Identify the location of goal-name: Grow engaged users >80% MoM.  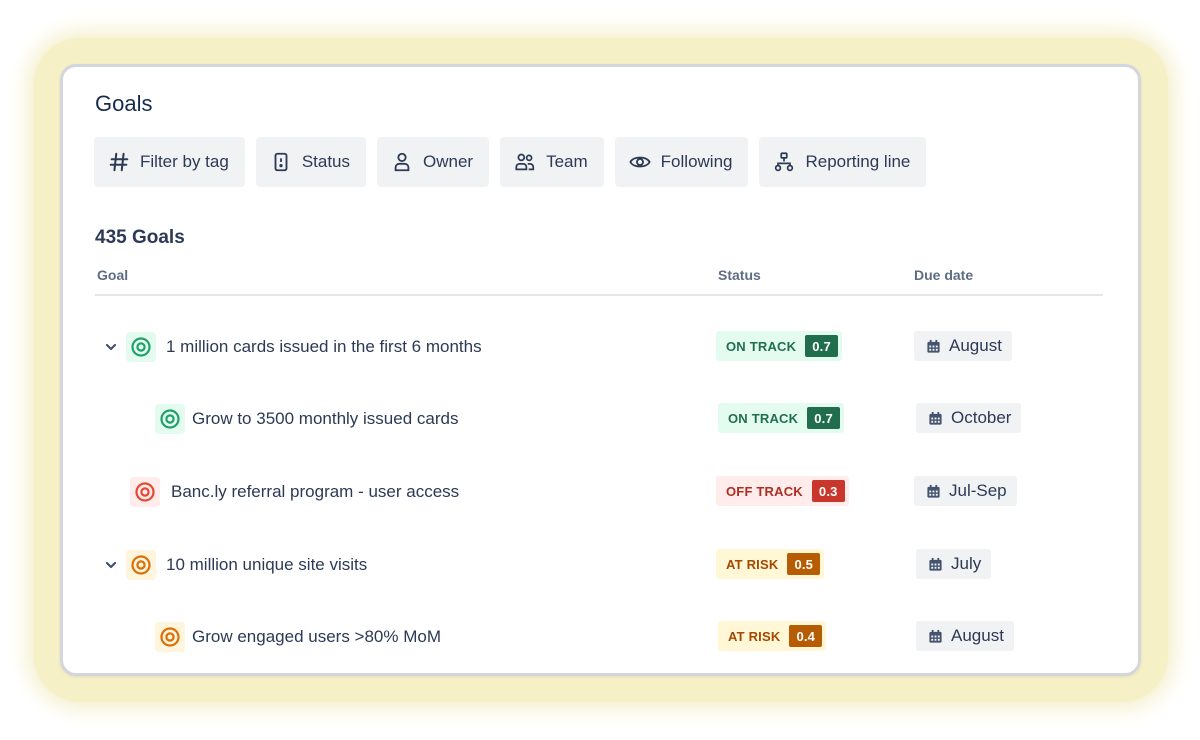
(316, 637).